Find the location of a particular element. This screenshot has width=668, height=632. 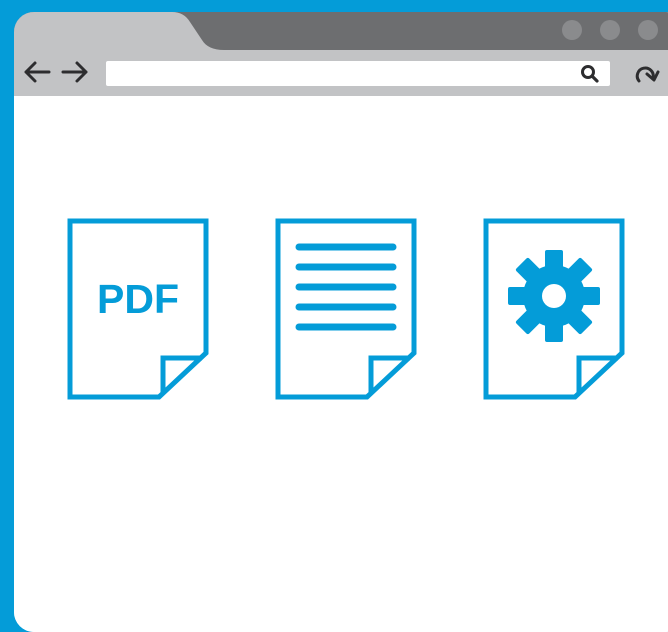

browser-tab is located at coordinates (119, 31).